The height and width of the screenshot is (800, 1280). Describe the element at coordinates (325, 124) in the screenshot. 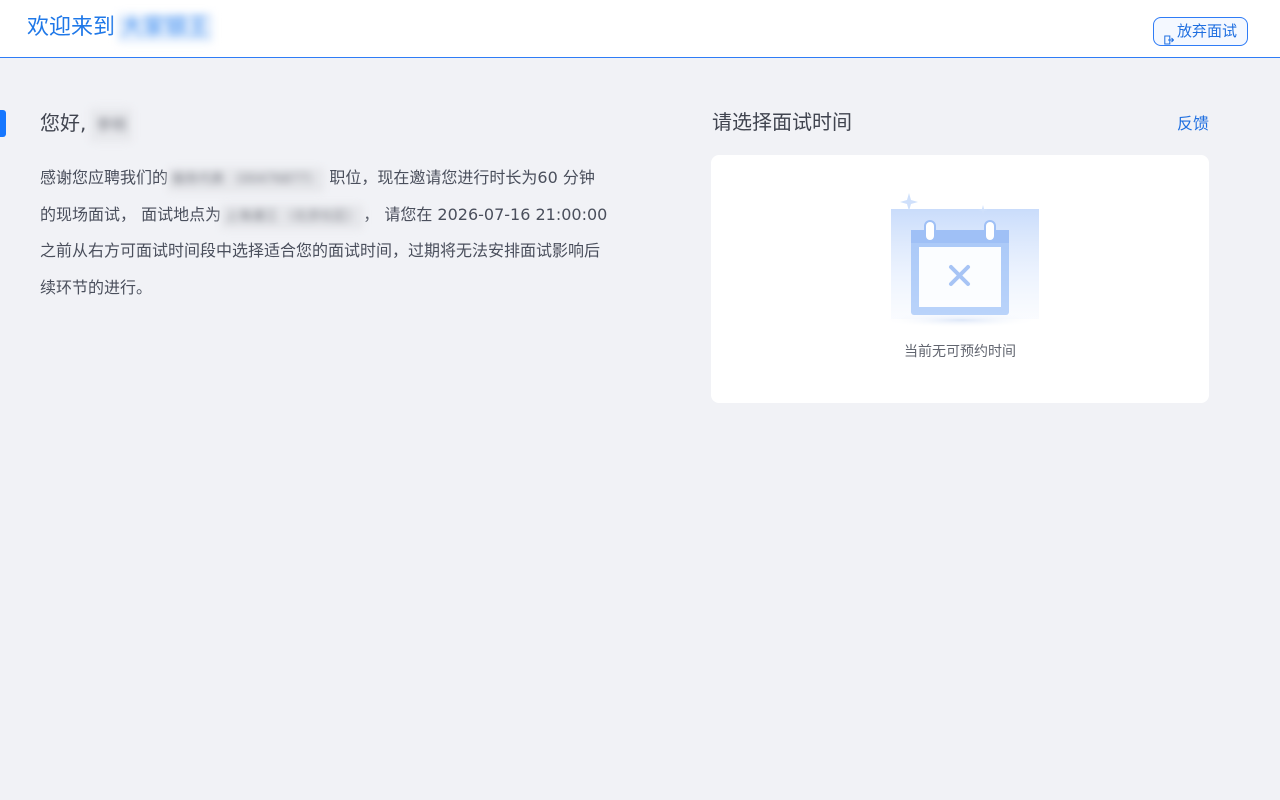

I see `greeting: 您好, 李明` at that location.